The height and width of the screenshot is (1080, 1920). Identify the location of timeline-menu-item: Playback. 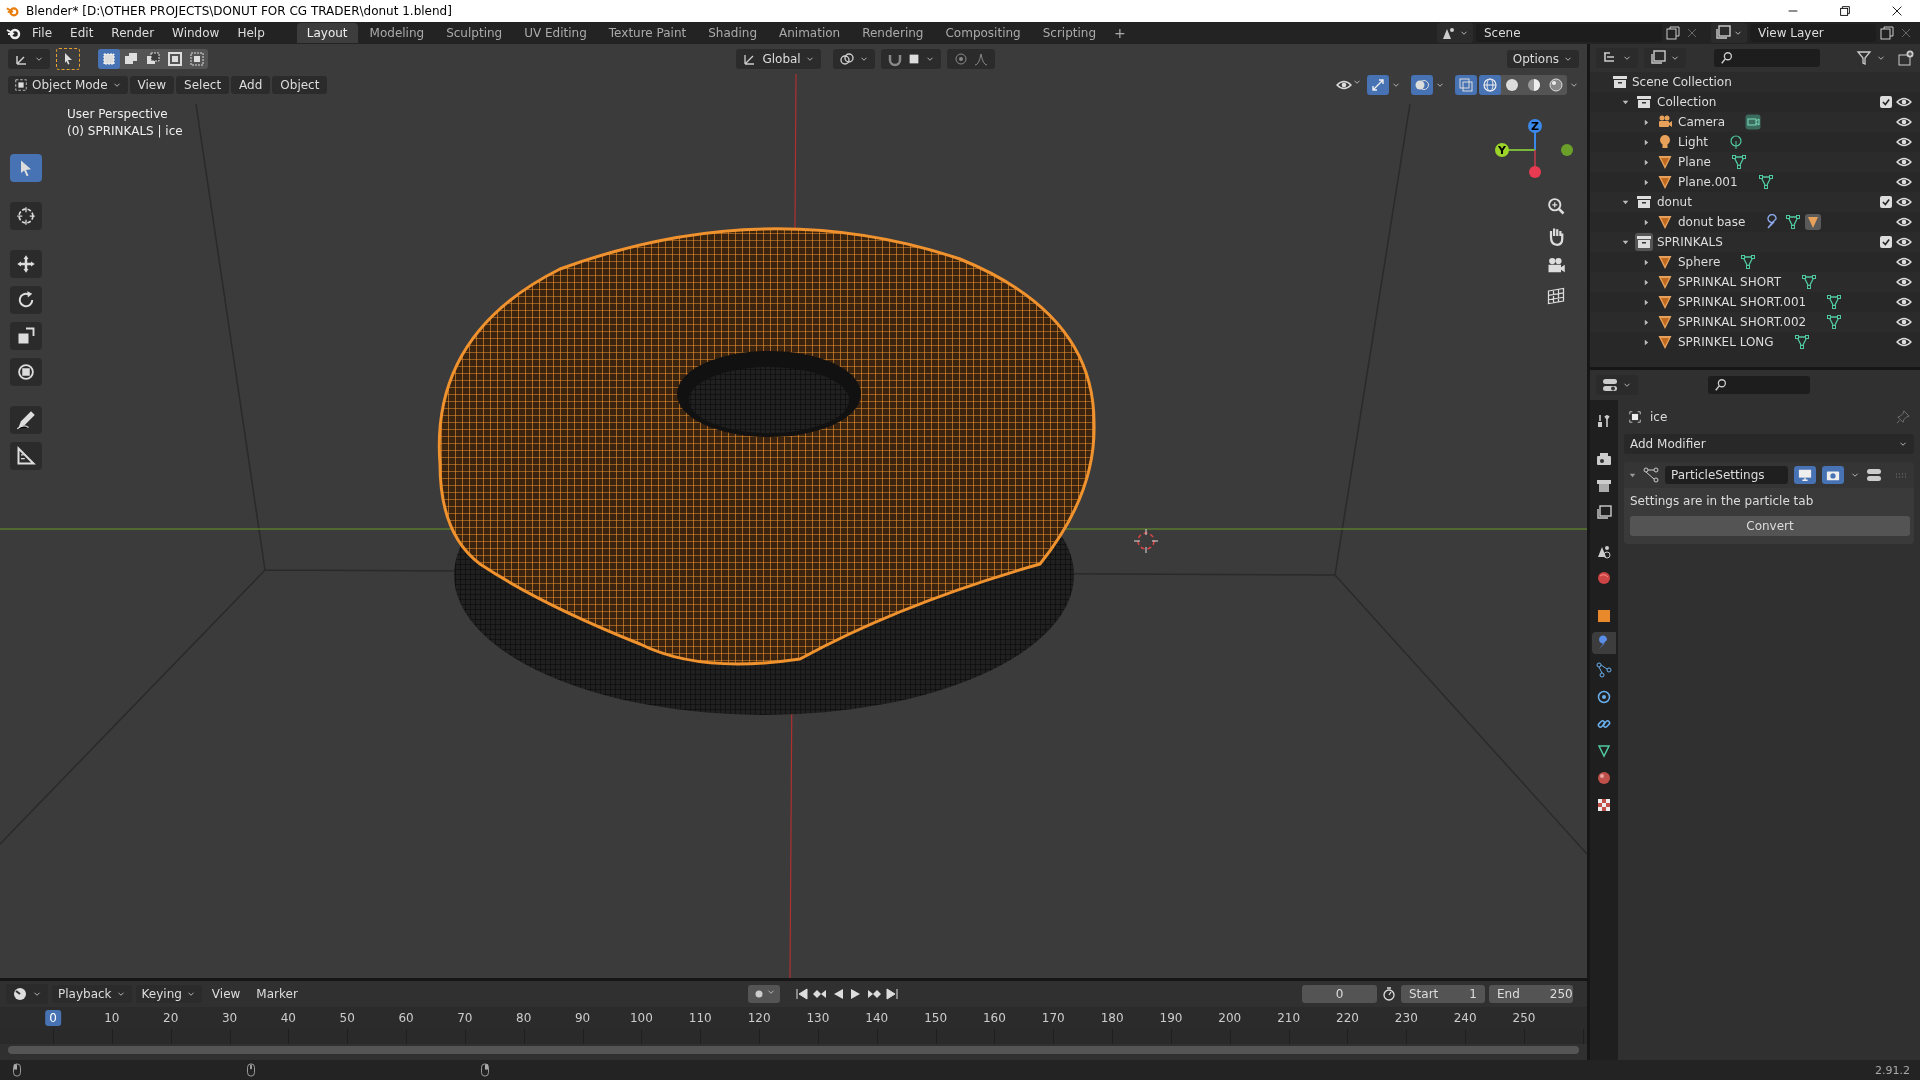
(92, 994).